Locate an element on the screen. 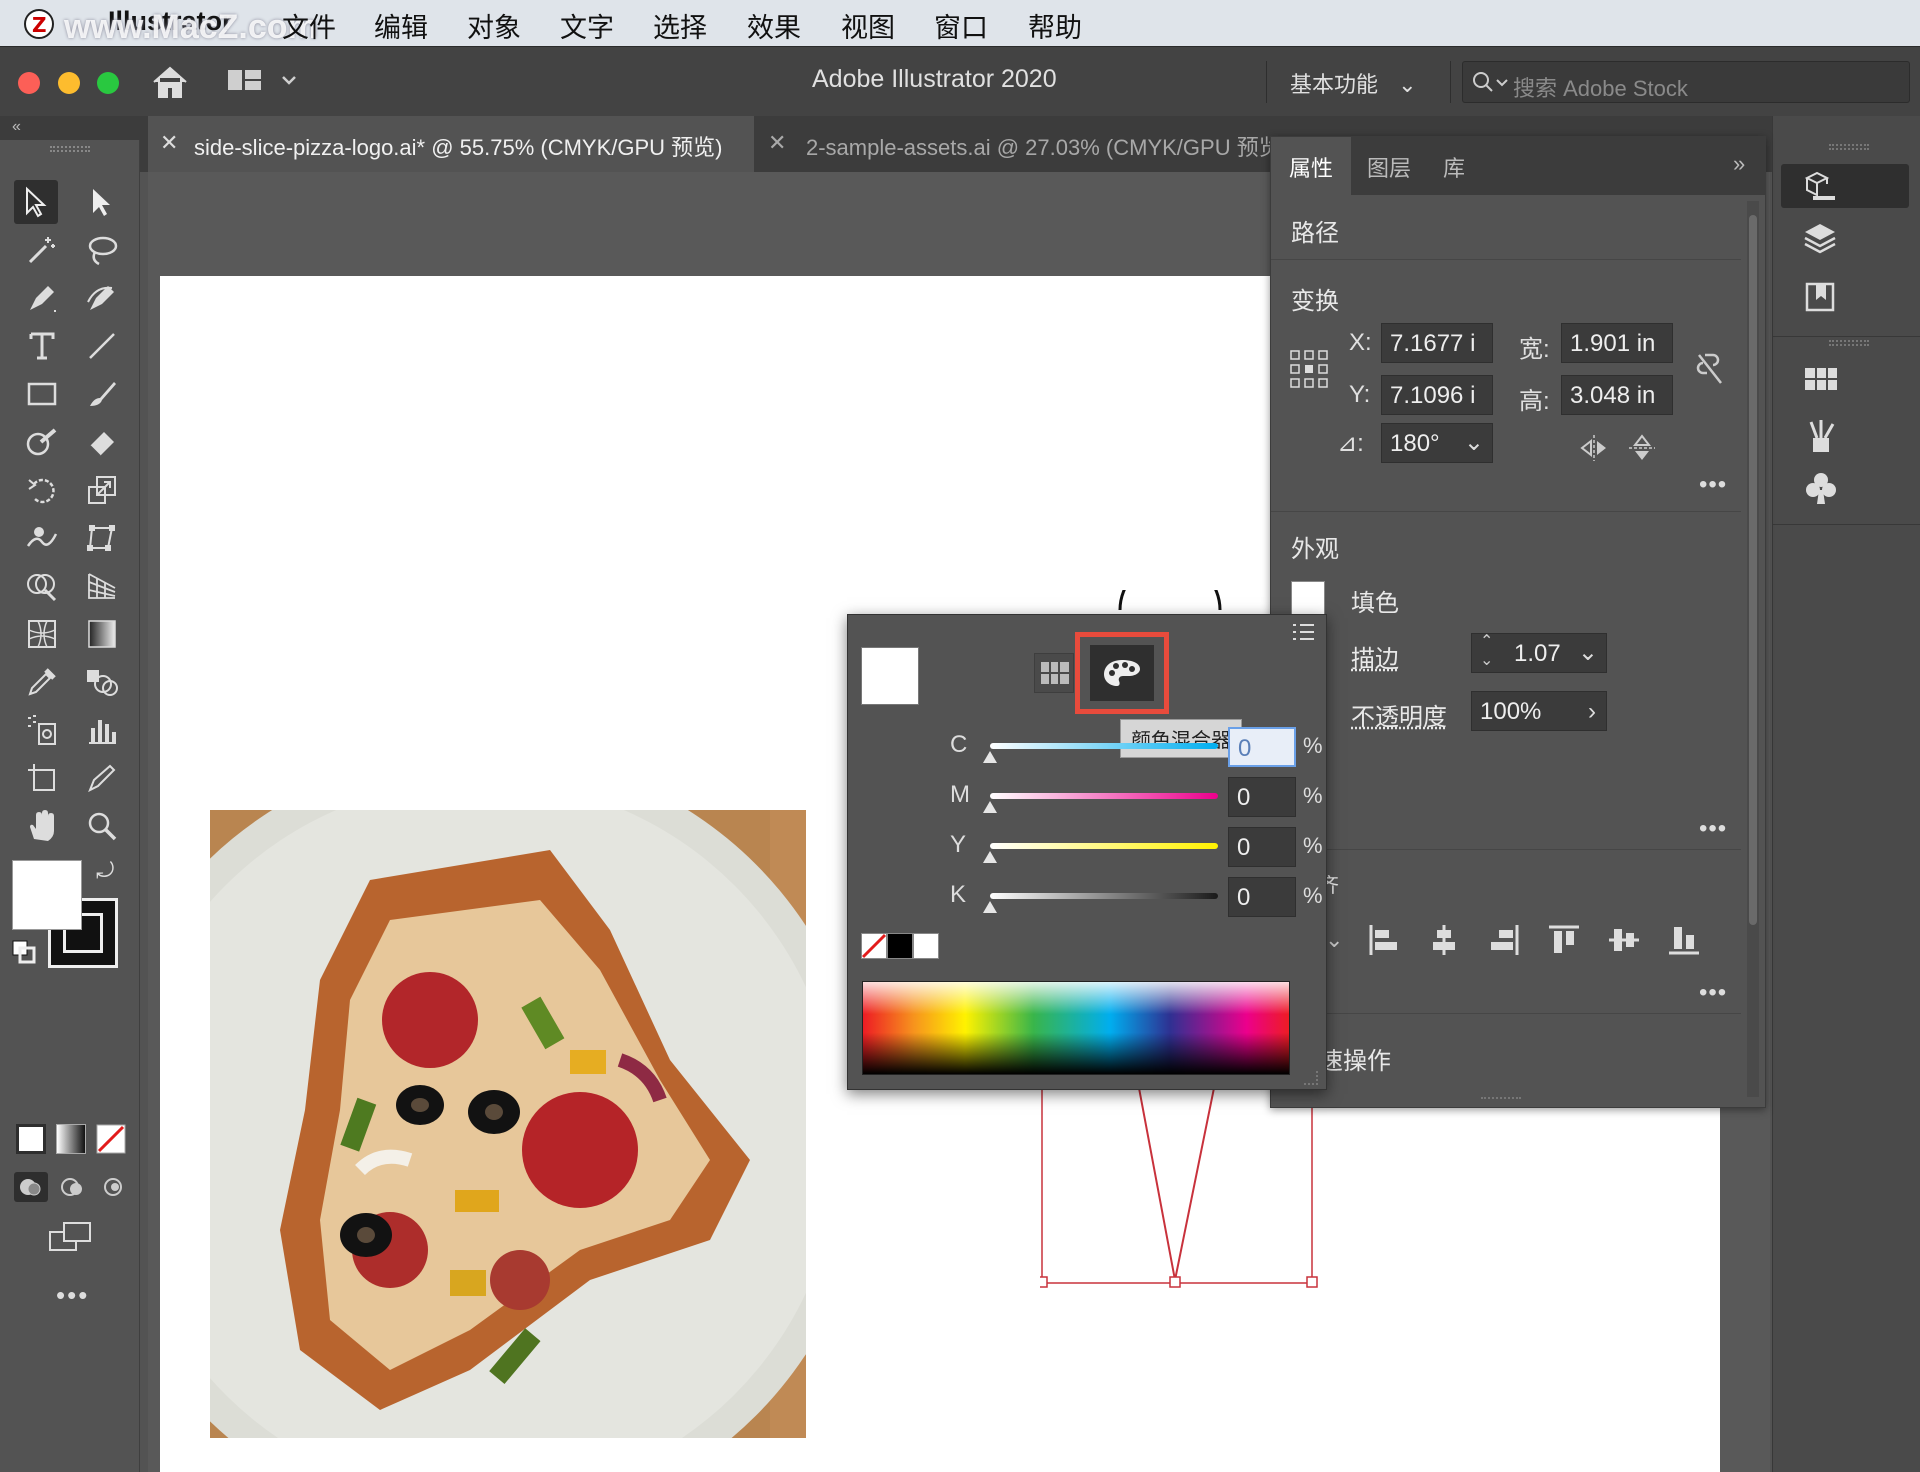 This screenshot has width=1920, height=1472. fill-swatch is located at coordinates (47, 895).